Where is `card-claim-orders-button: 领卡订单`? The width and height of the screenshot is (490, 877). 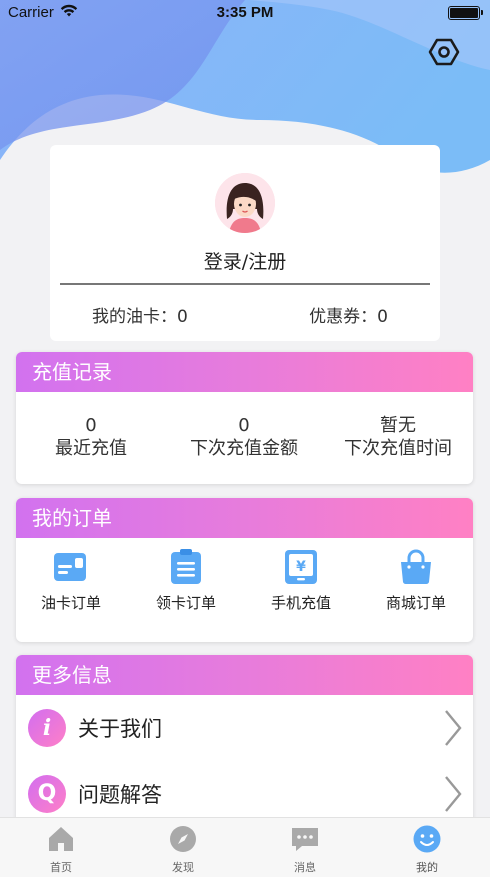 card-claim-orders-button: 领卡订单 is located at coordinates (186, 580).